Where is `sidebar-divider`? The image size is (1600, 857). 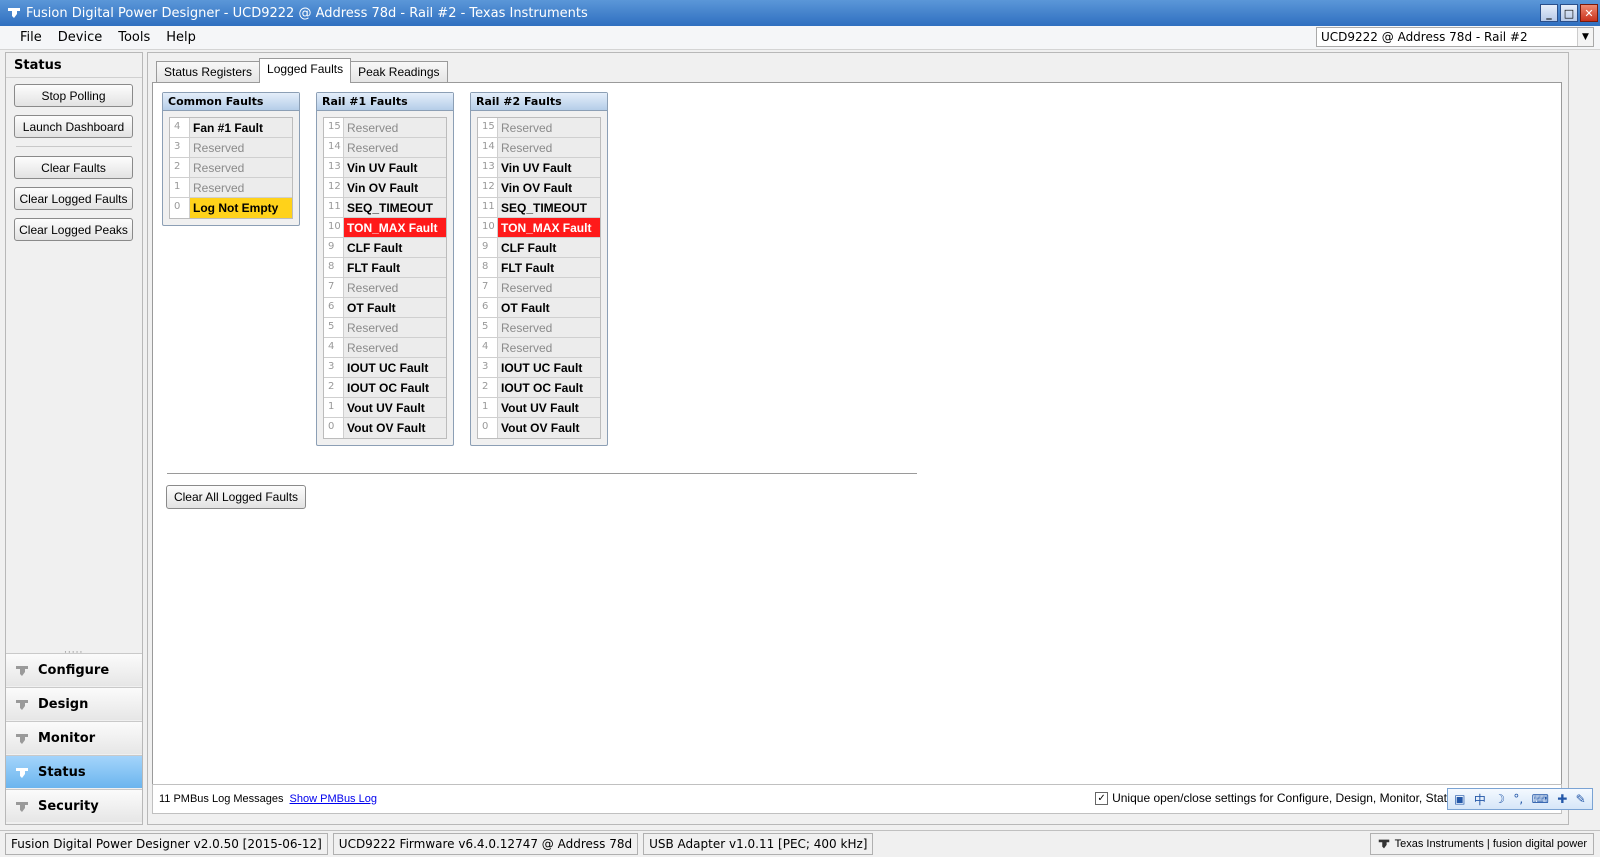
sidebar-divider is located at coordinates (74, 146).